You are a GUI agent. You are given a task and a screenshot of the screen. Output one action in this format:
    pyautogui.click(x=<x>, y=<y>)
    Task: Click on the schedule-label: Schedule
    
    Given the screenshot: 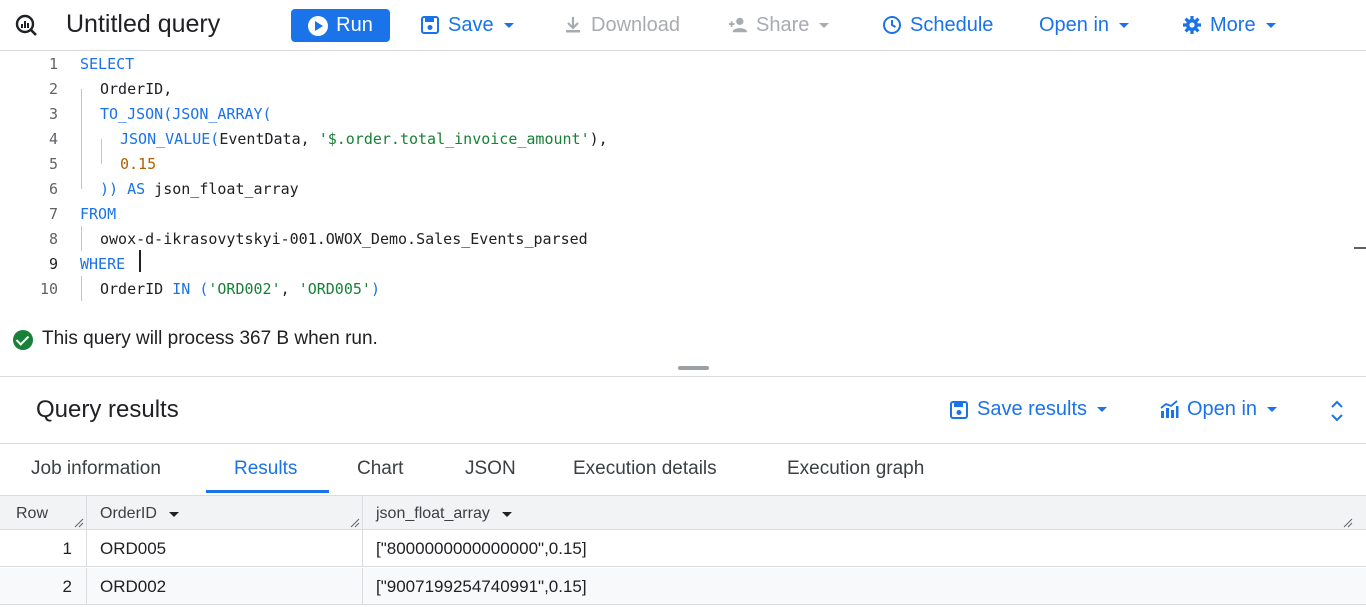 What is the action you would take?
    pyautogui.click(x=952, y=24)
    